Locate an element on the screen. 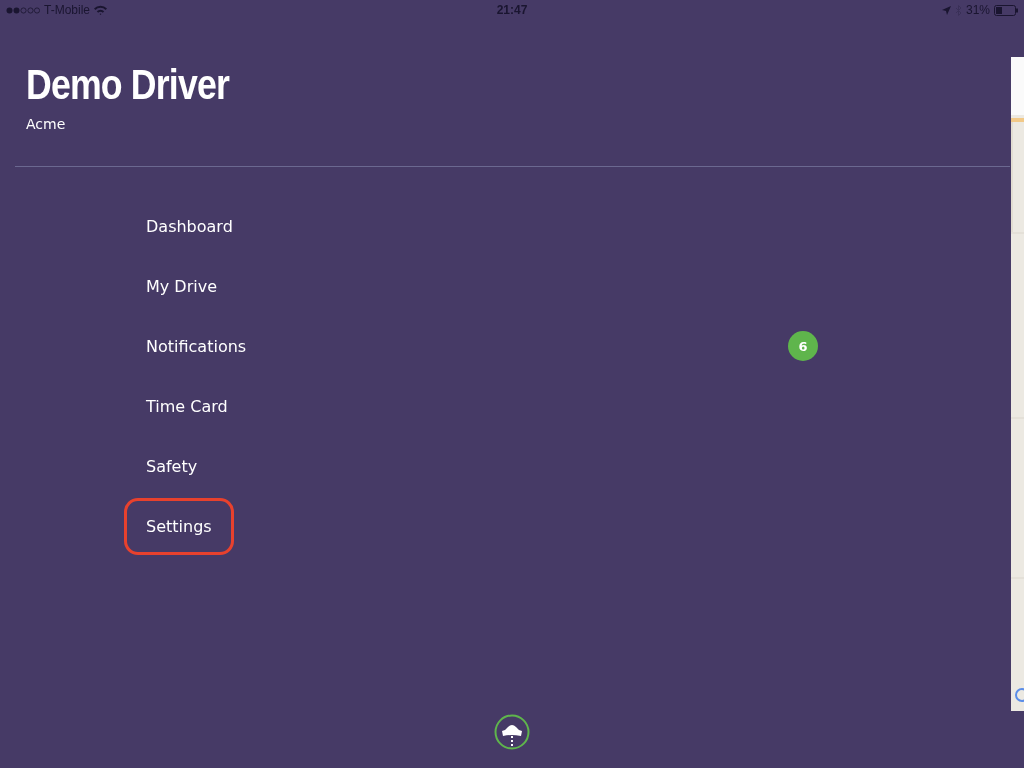  menu-item: Safety is located at coordinates (172, 466).